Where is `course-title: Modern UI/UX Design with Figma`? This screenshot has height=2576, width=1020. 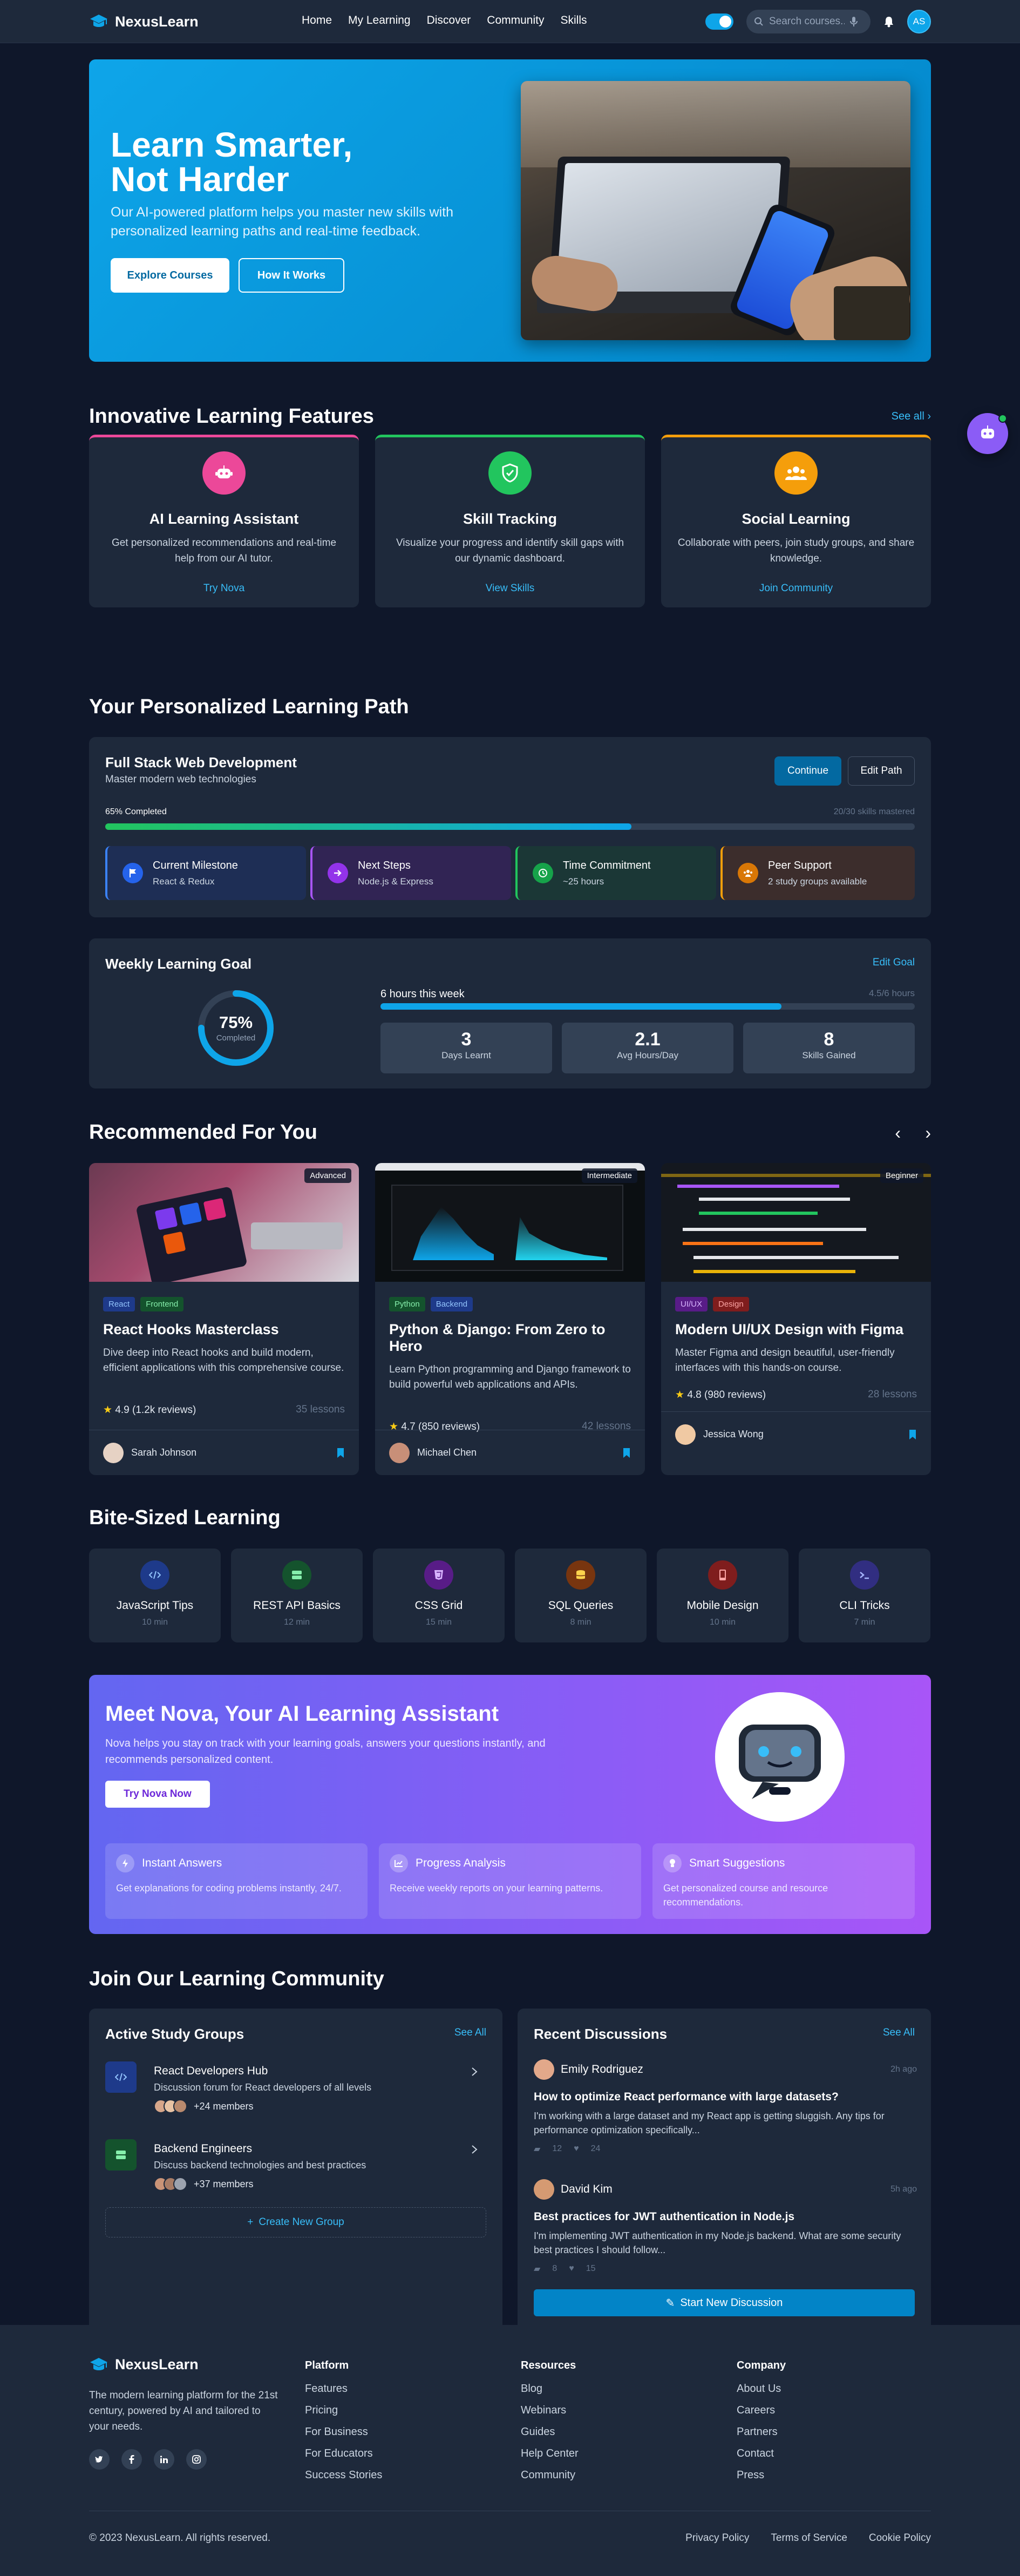 course-title: Modern UI/UX Design with Figma is located at coordinates (789, 1329).